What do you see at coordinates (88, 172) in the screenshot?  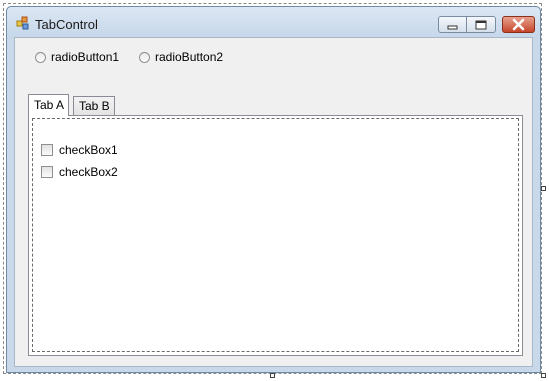 I see `checkbox-label: checkBox2` at bounding box center [88, 172].